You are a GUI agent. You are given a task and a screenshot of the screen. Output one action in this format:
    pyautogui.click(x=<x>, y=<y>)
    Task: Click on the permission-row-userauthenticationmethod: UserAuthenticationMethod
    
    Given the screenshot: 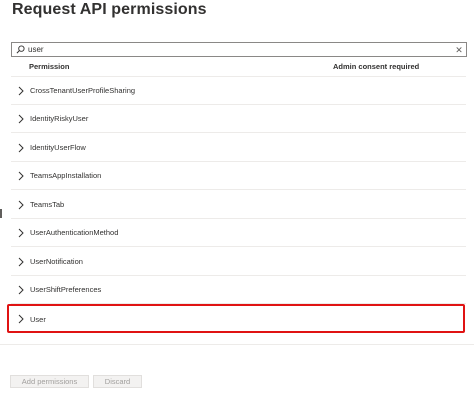 What is the action you would take?
    pyautogui.click(x=238, y=233)
    